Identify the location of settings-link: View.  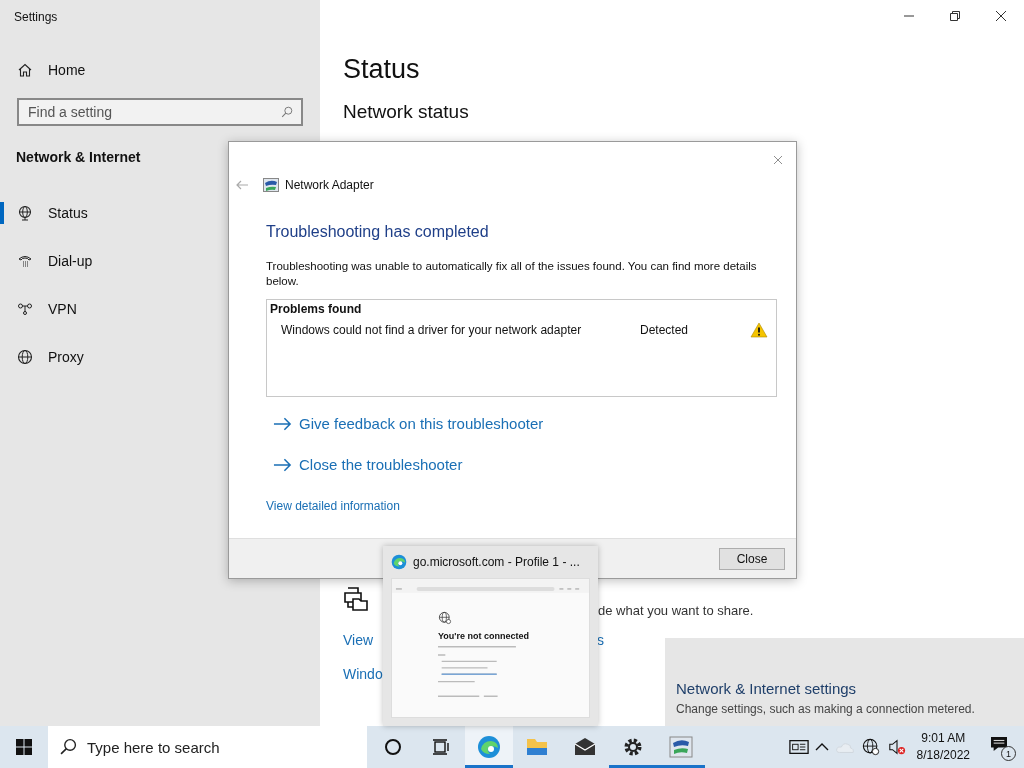
(358, 640).